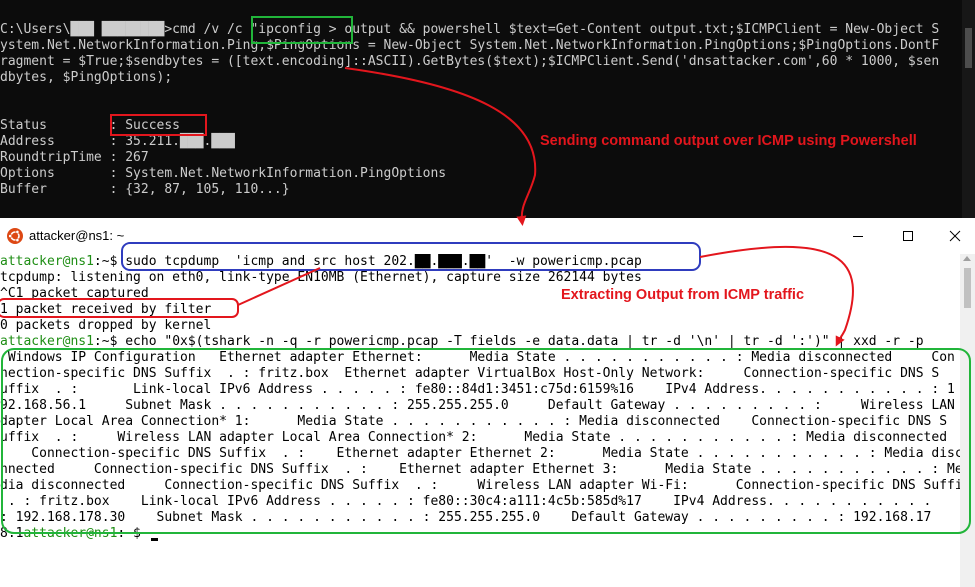  Describe the element at coordinates (487, 236) in the screenshot. I see `terminal-titlebar: attacker@ns1: ~` at that location.